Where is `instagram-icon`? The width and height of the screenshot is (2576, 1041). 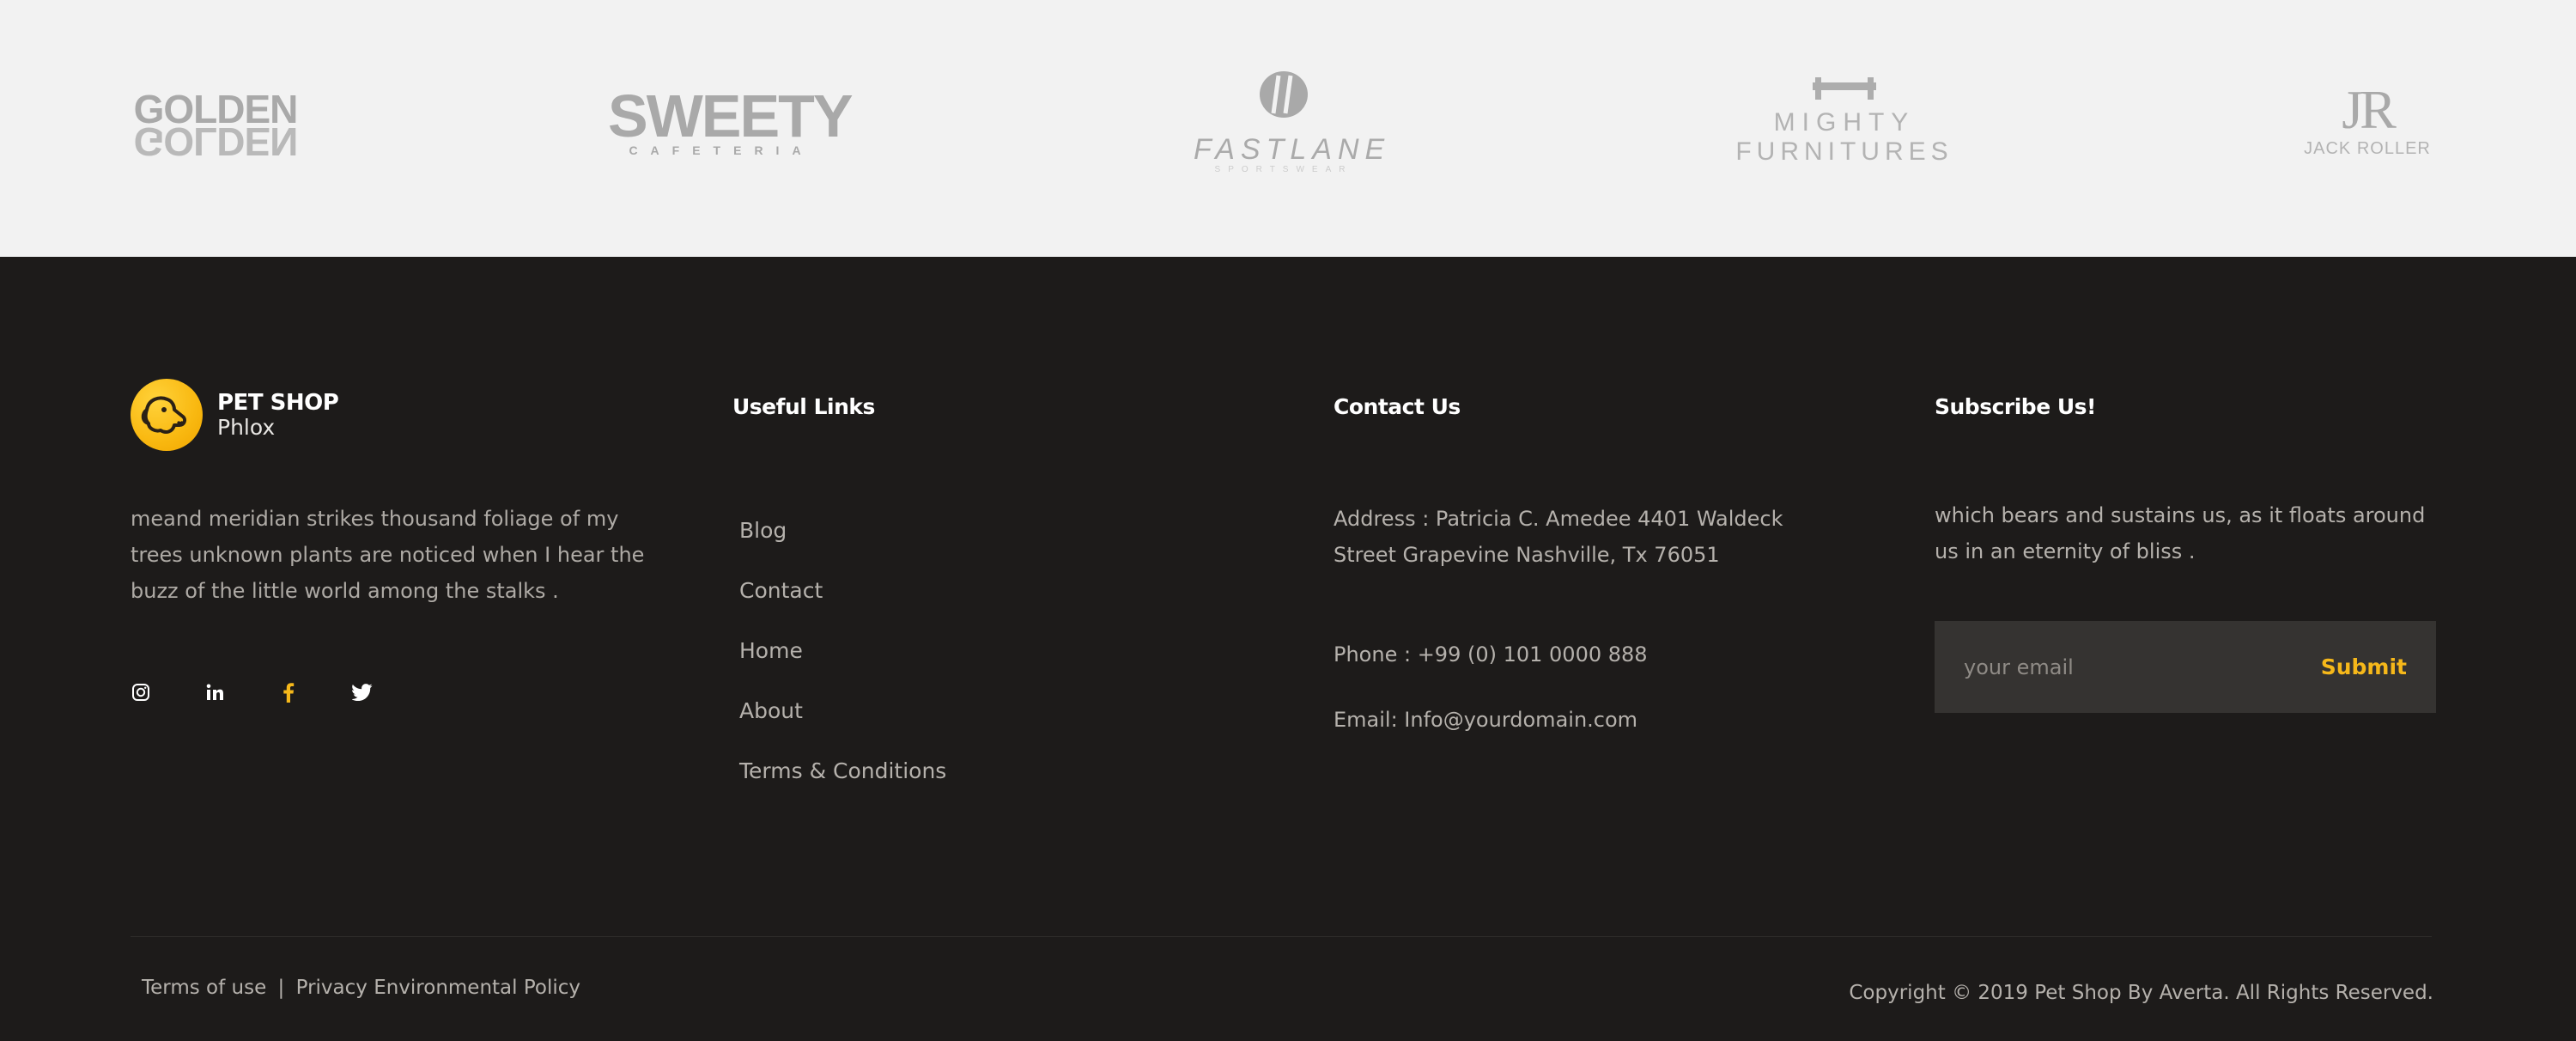 instagram-icon is located at coordinates (141, 692).